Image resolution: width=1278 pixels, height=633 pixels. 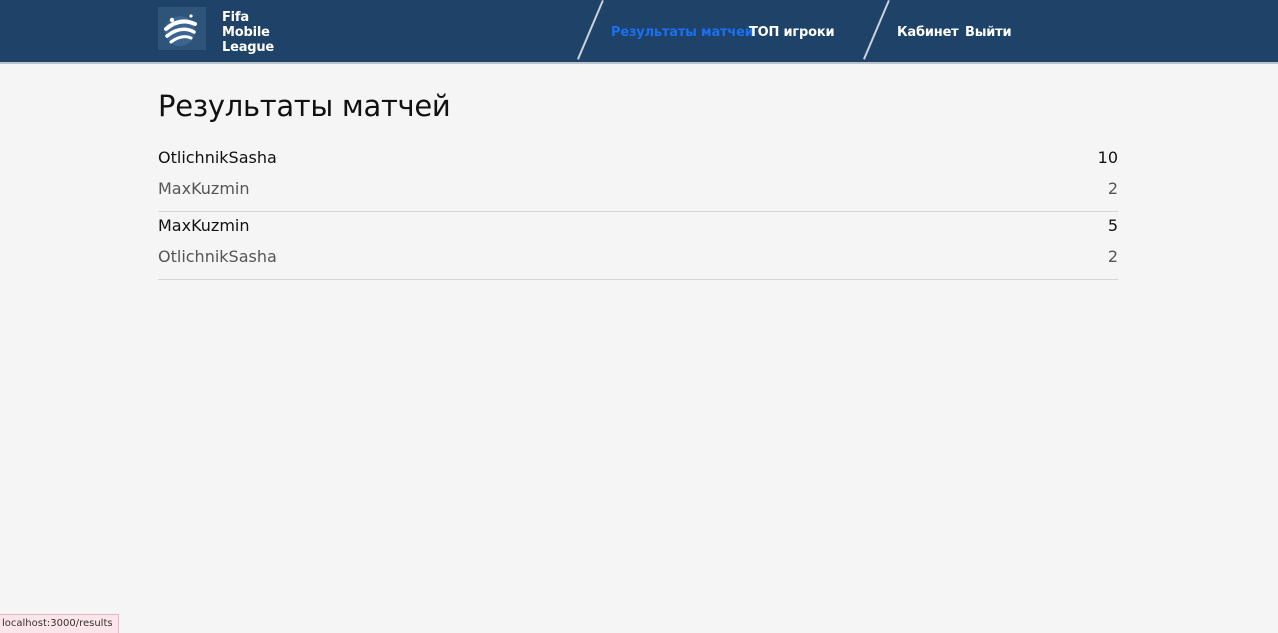 I want to click on league-name: Fifa Mobile League, so click(x=262, y=32).